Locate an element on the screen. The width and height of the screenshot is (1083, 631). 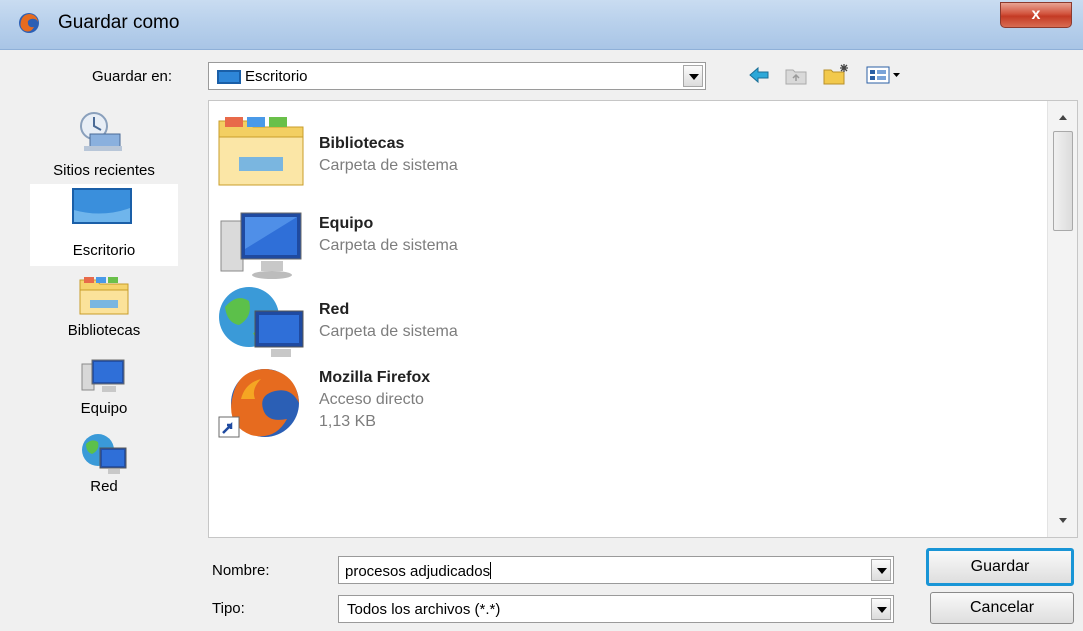
firefox-shortcut-icon is located at coordinates (258, 403).